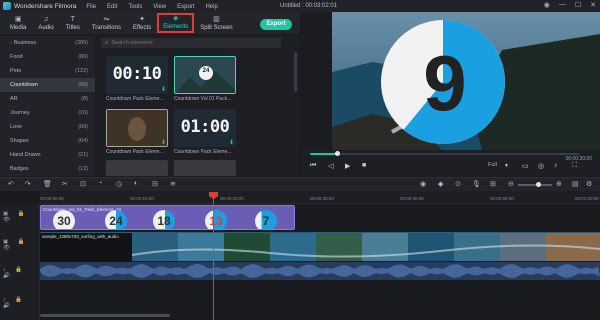  Describe the element at coordinates (458, 184) in the screenshot. I see `mask-icon: ⊙` at that location.